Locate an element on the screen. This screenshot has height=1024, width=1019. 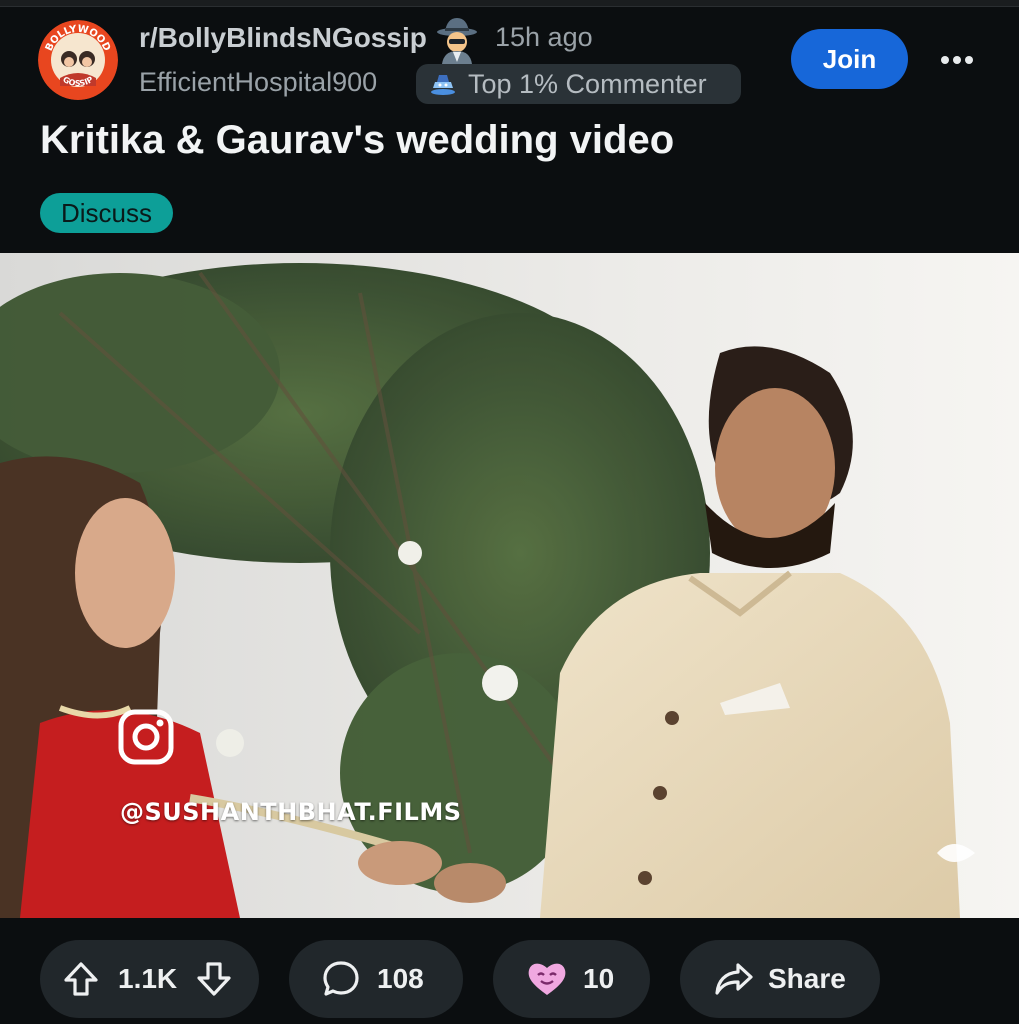
join-button: Join is located at coordinates (849, 59).